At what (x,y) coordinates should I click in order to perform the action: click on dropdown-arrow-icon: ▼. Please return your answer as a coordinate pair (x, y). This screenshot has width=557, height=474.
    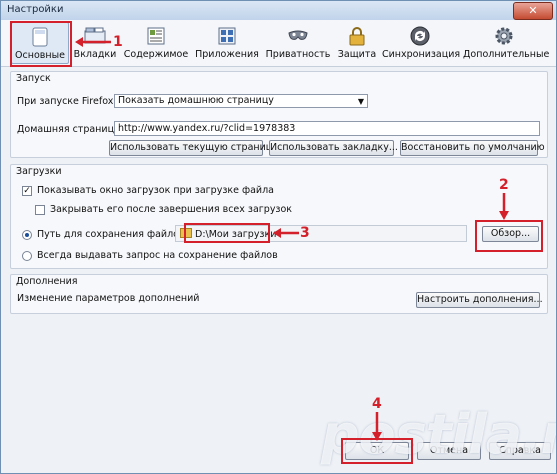
    Looking at the image, I should click on (360, 101).